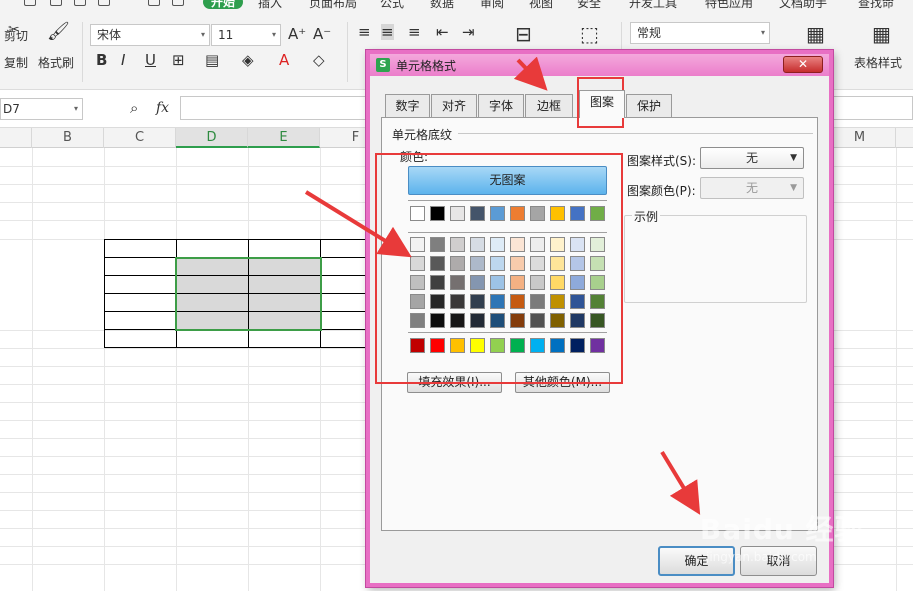 The width and height of the screenshot is (913, 591). I want to click on watermark-url: jingyan.baidu.com, so click(761, 557).